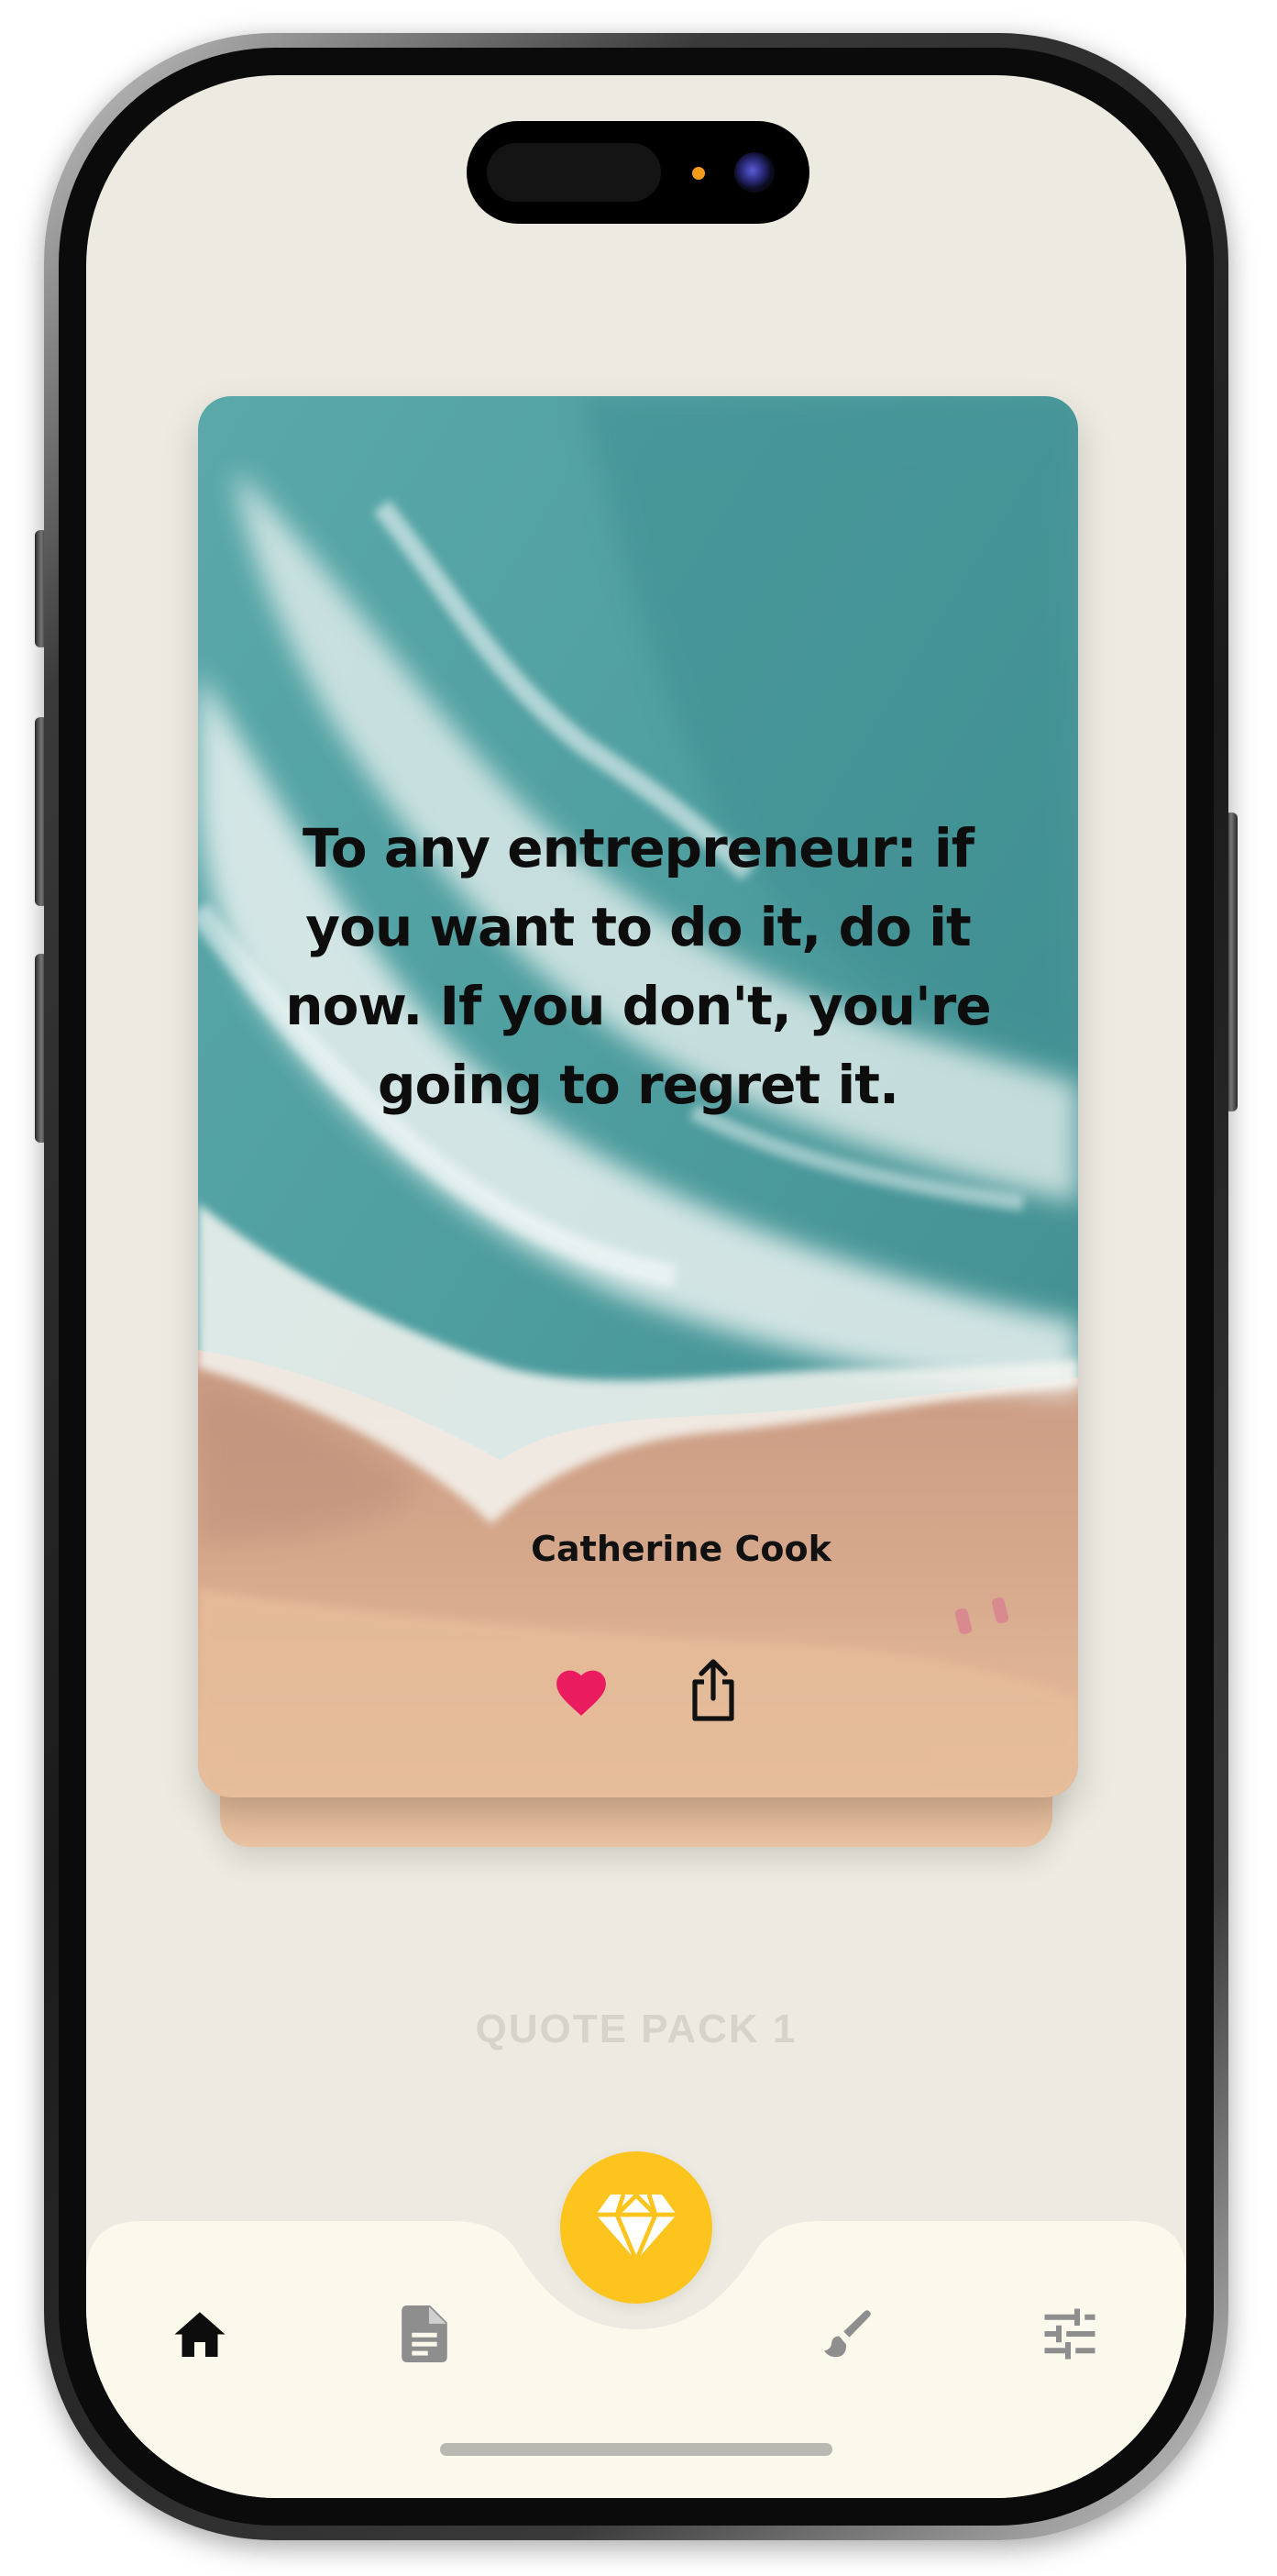  Describe the element at coordinates (681, 1549) in the screenshot. I see `quote-author: Catherine Cook` at that location.